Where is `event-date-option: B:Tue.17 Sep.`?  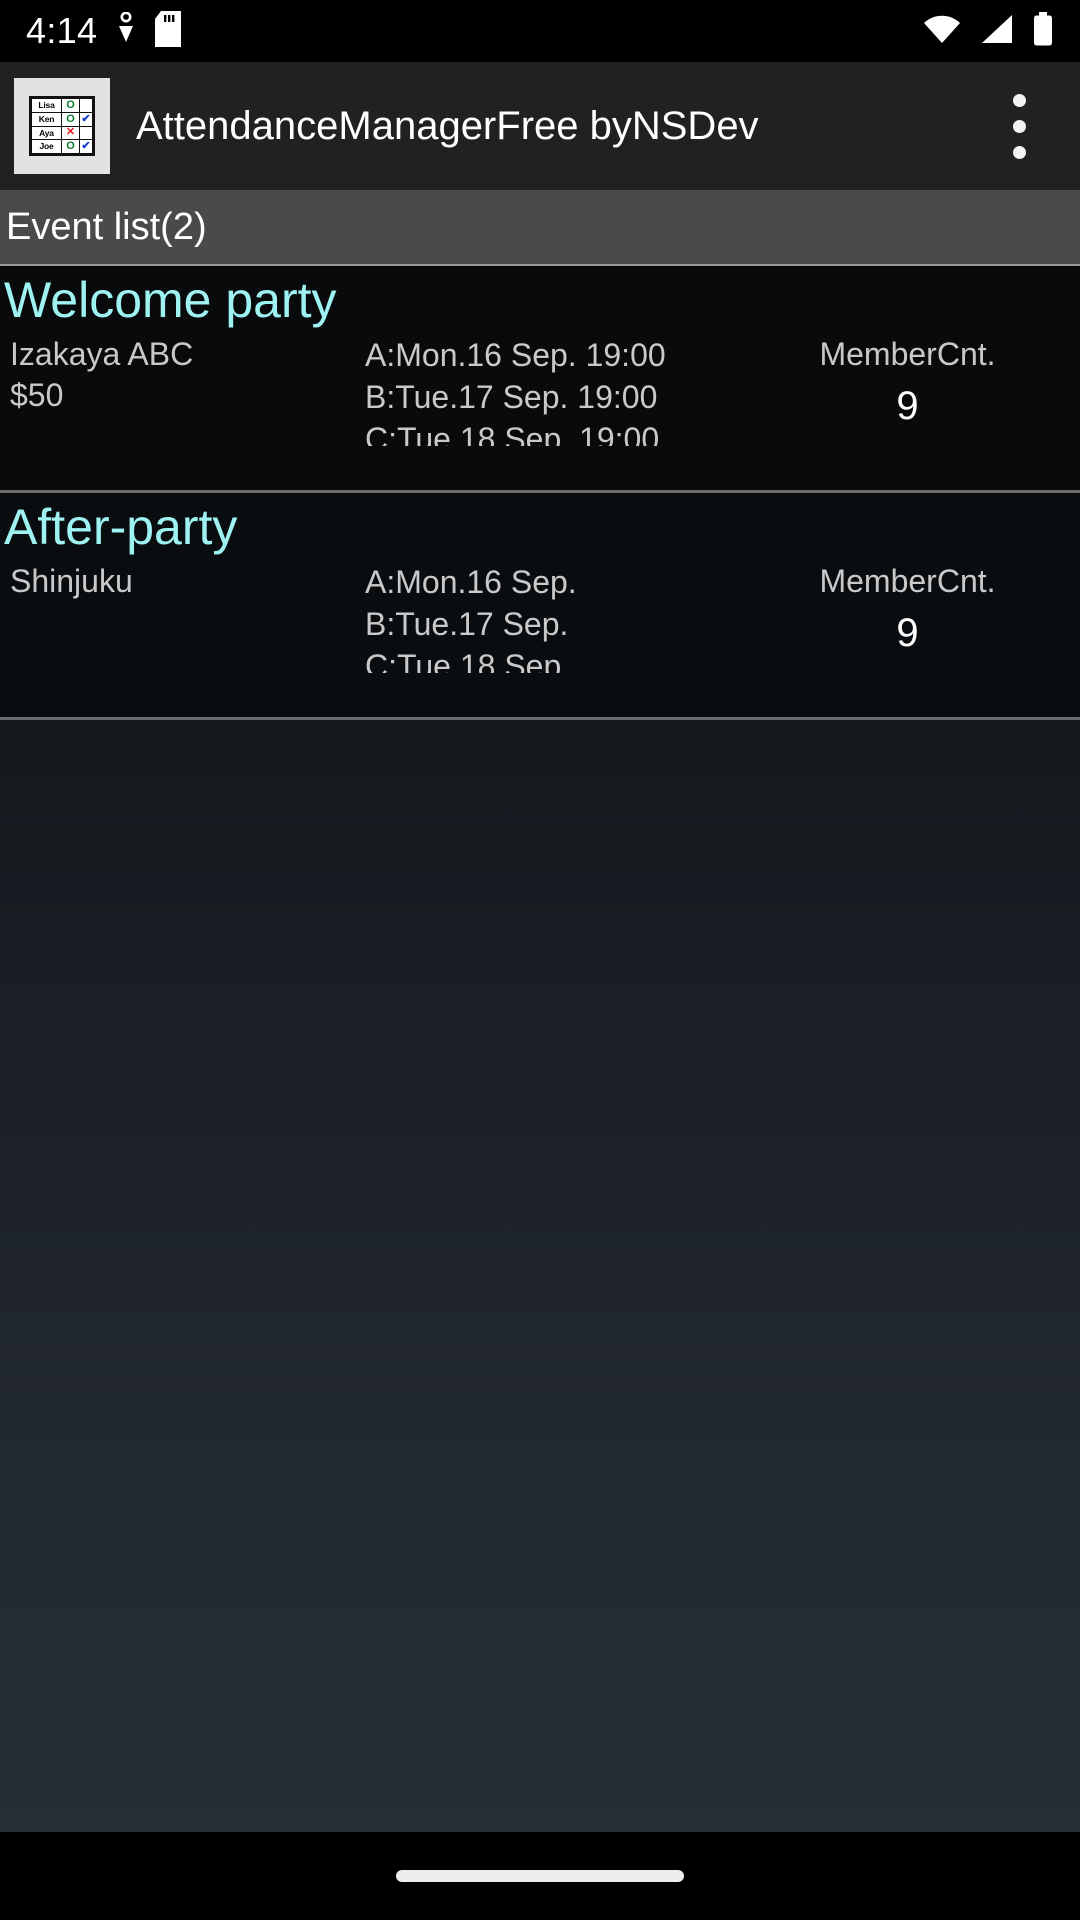
event-date-option: B:Tue.17 Sep. is located at coordinates (467, 624).